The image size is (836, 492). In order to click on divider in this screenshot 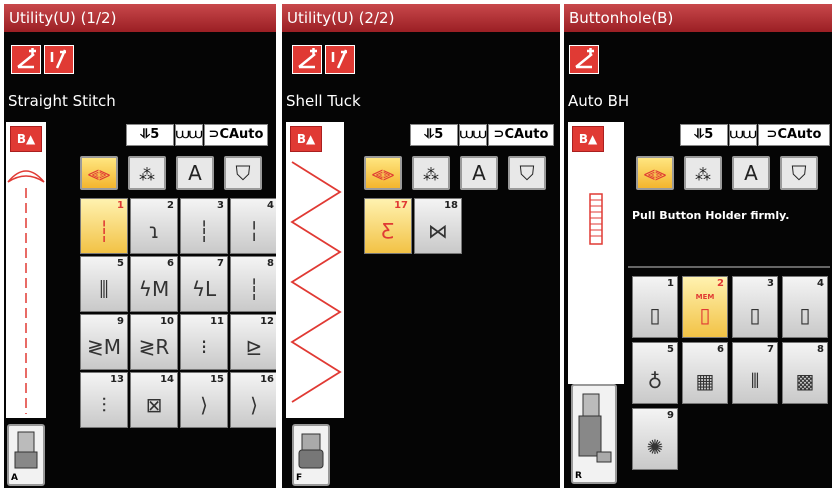, I will do `click(729, 267)`.